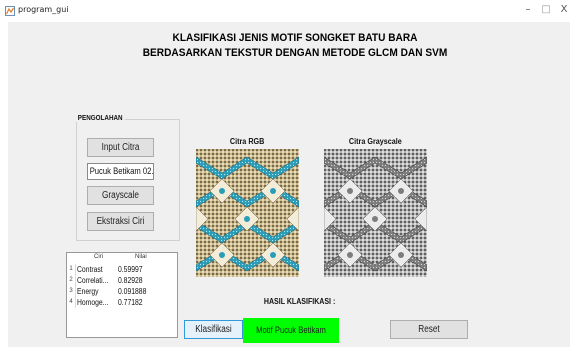 The height and width of the screenshot is (351, 577). I want to click on window-title: program_gui, so click(43, 9).